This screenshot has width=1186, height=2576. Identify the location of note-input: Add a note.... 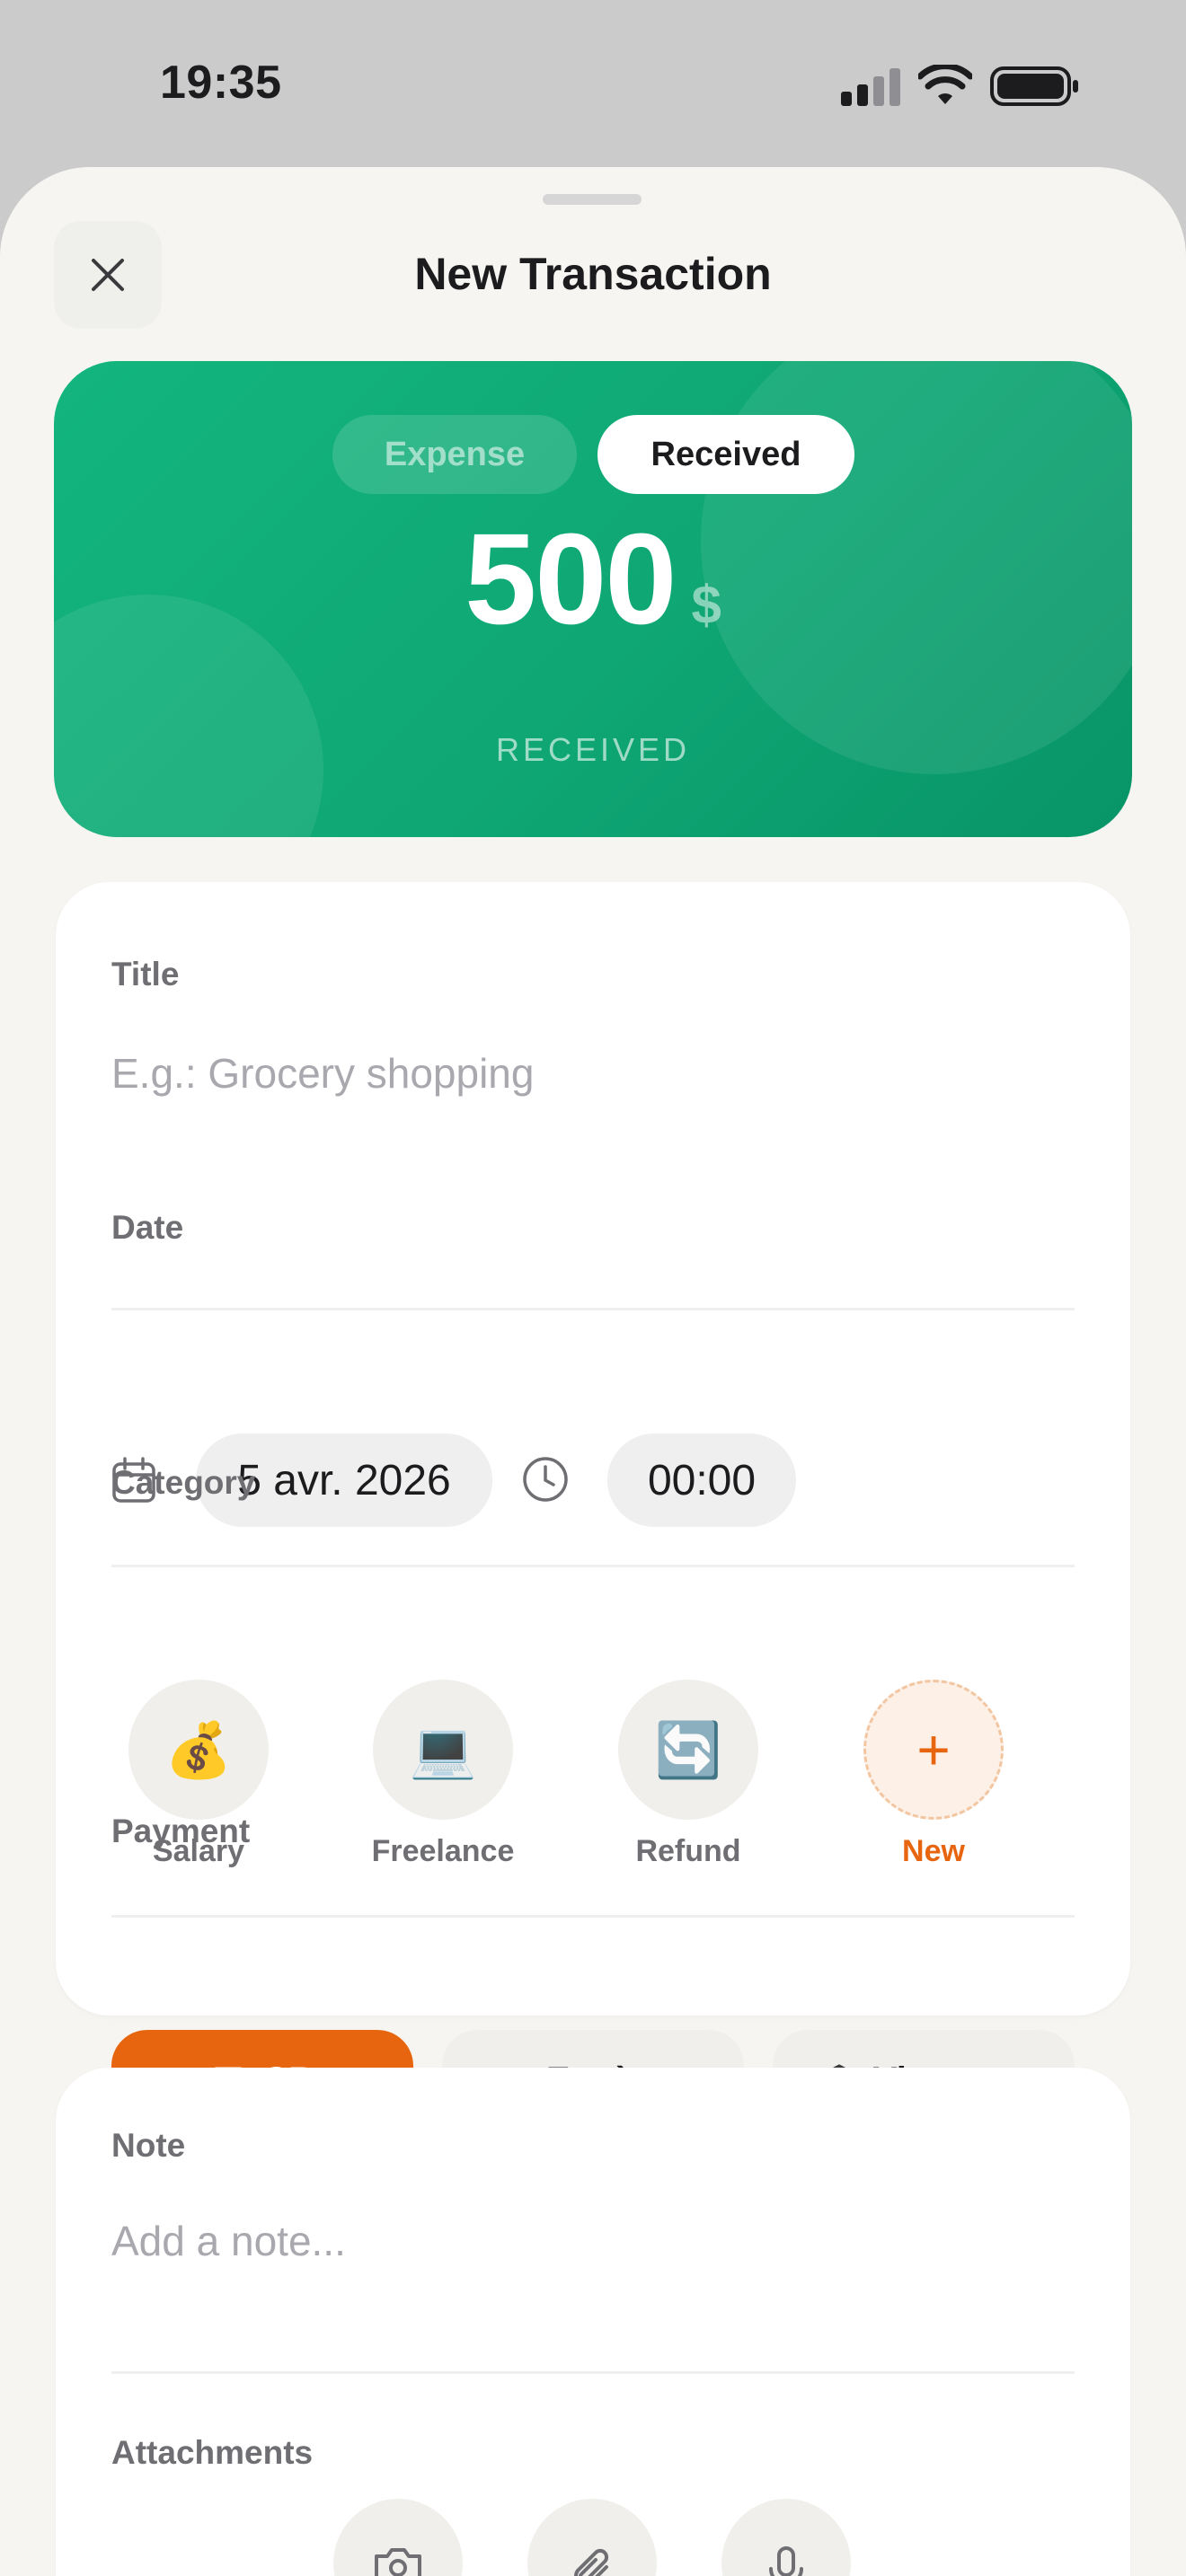
(228, 2241).